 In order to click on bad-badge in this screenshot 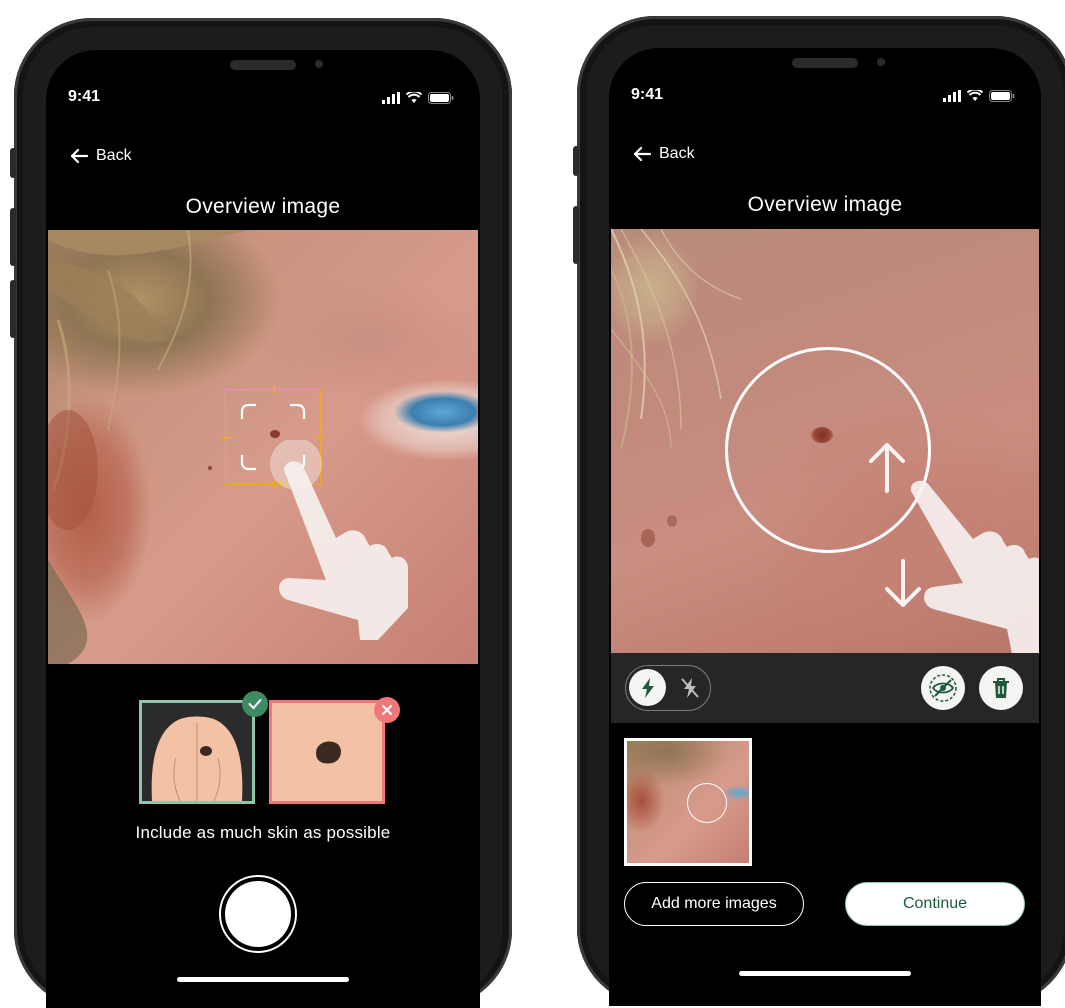, I will do `click(387, 710)`.